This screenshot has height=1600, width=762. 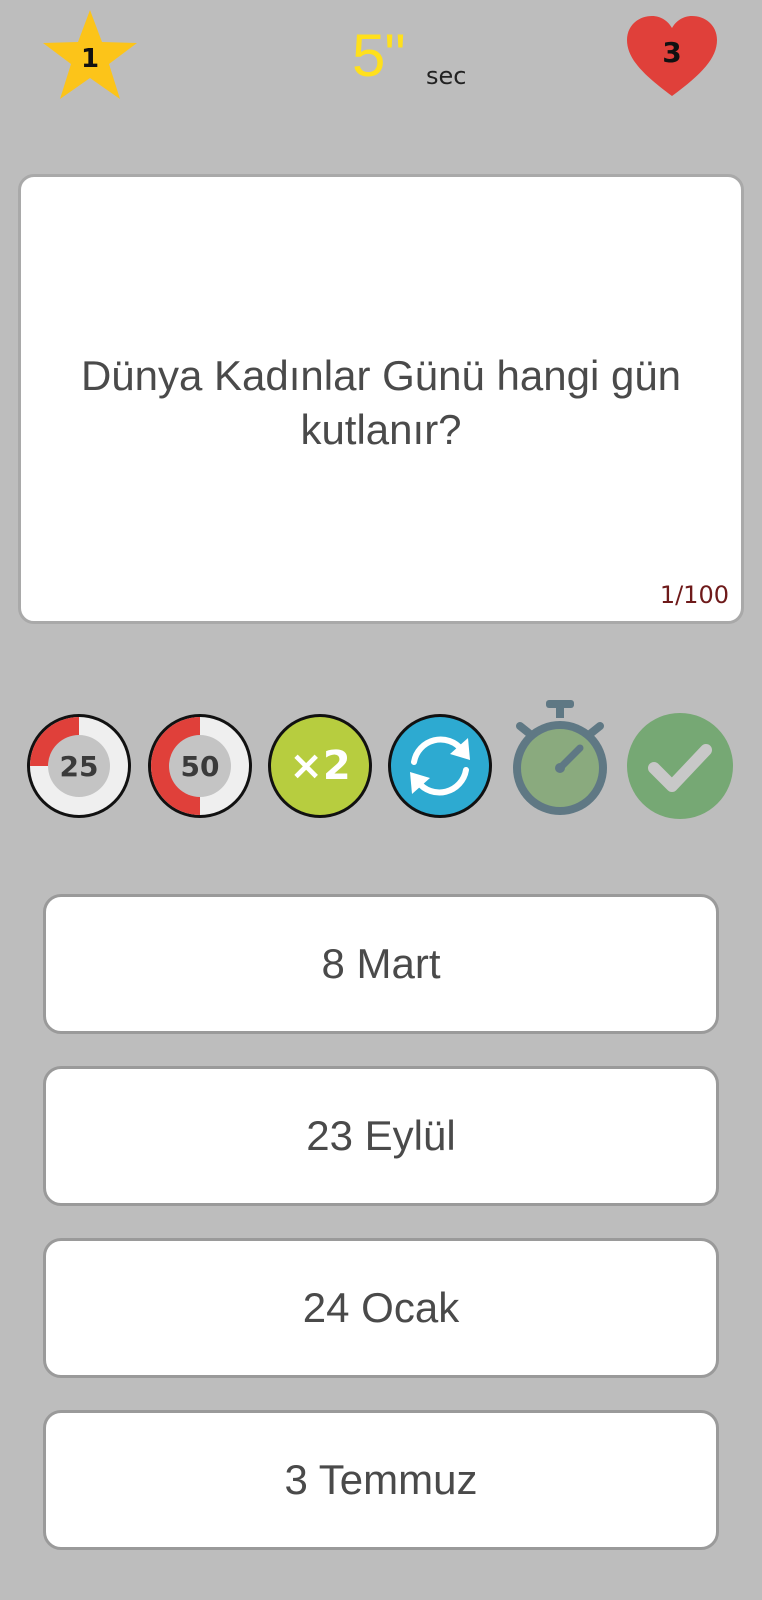 I want to click on timer-value: 5", so click(x=379, y=55).